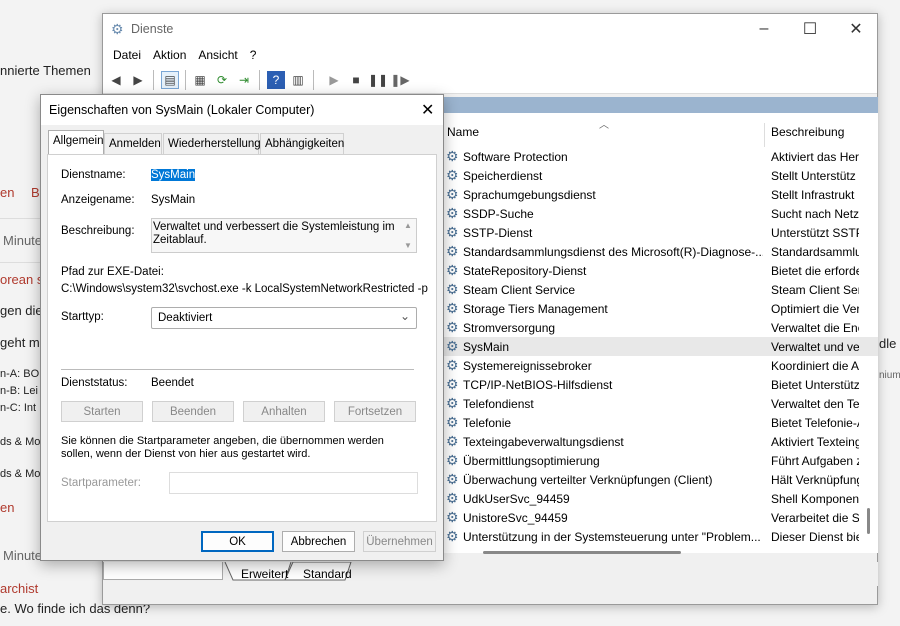 Image resolution: width=900 pixels, height=626 pixels. I want to click on pause-icon: ❚❚, so click(378, 80).